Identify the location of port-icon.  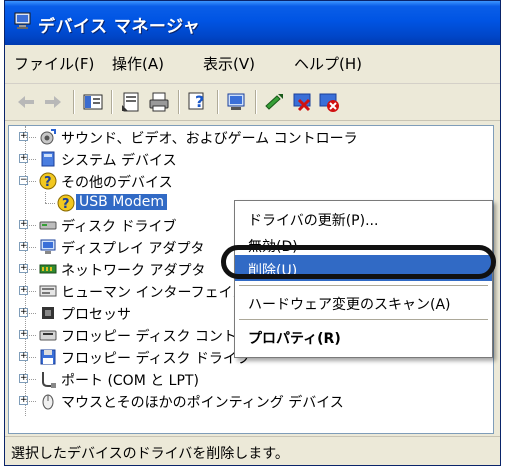
(49, 380).